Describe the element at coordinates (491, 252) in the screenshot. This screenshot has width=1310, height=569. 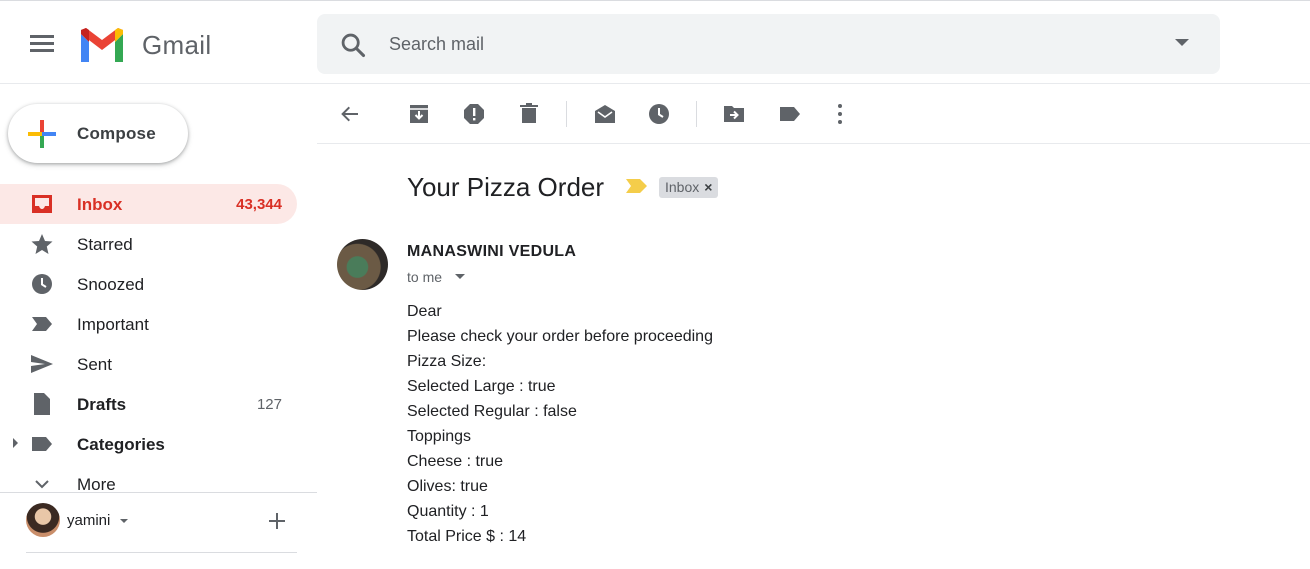
I see `sender-name: MANASWINI VEDULA` at that location.